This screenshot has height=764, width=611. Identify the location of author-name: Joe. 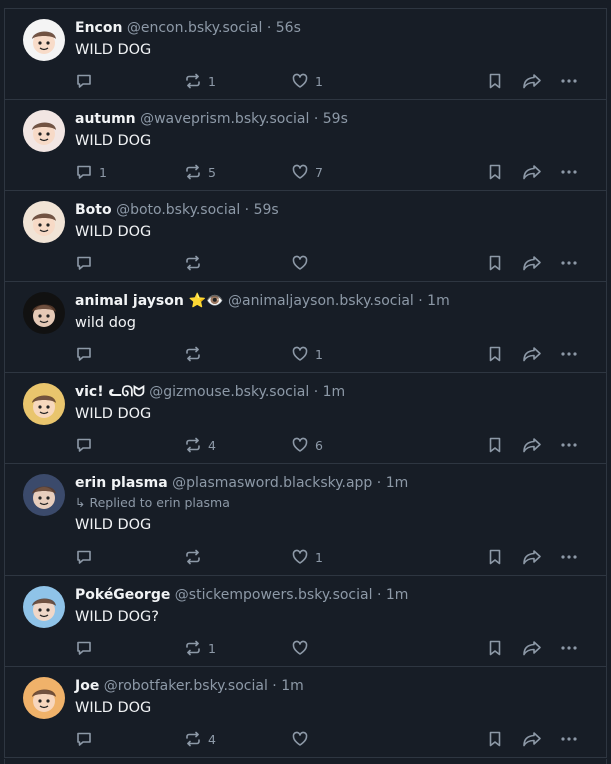
(87, 686).